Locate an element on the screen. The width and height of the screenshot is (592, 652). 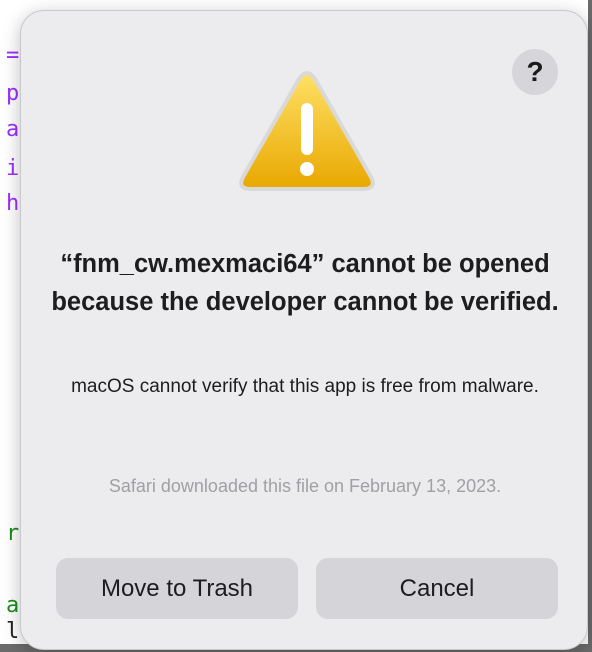
warning-triangle-icon is located at coordinates (307, 131).